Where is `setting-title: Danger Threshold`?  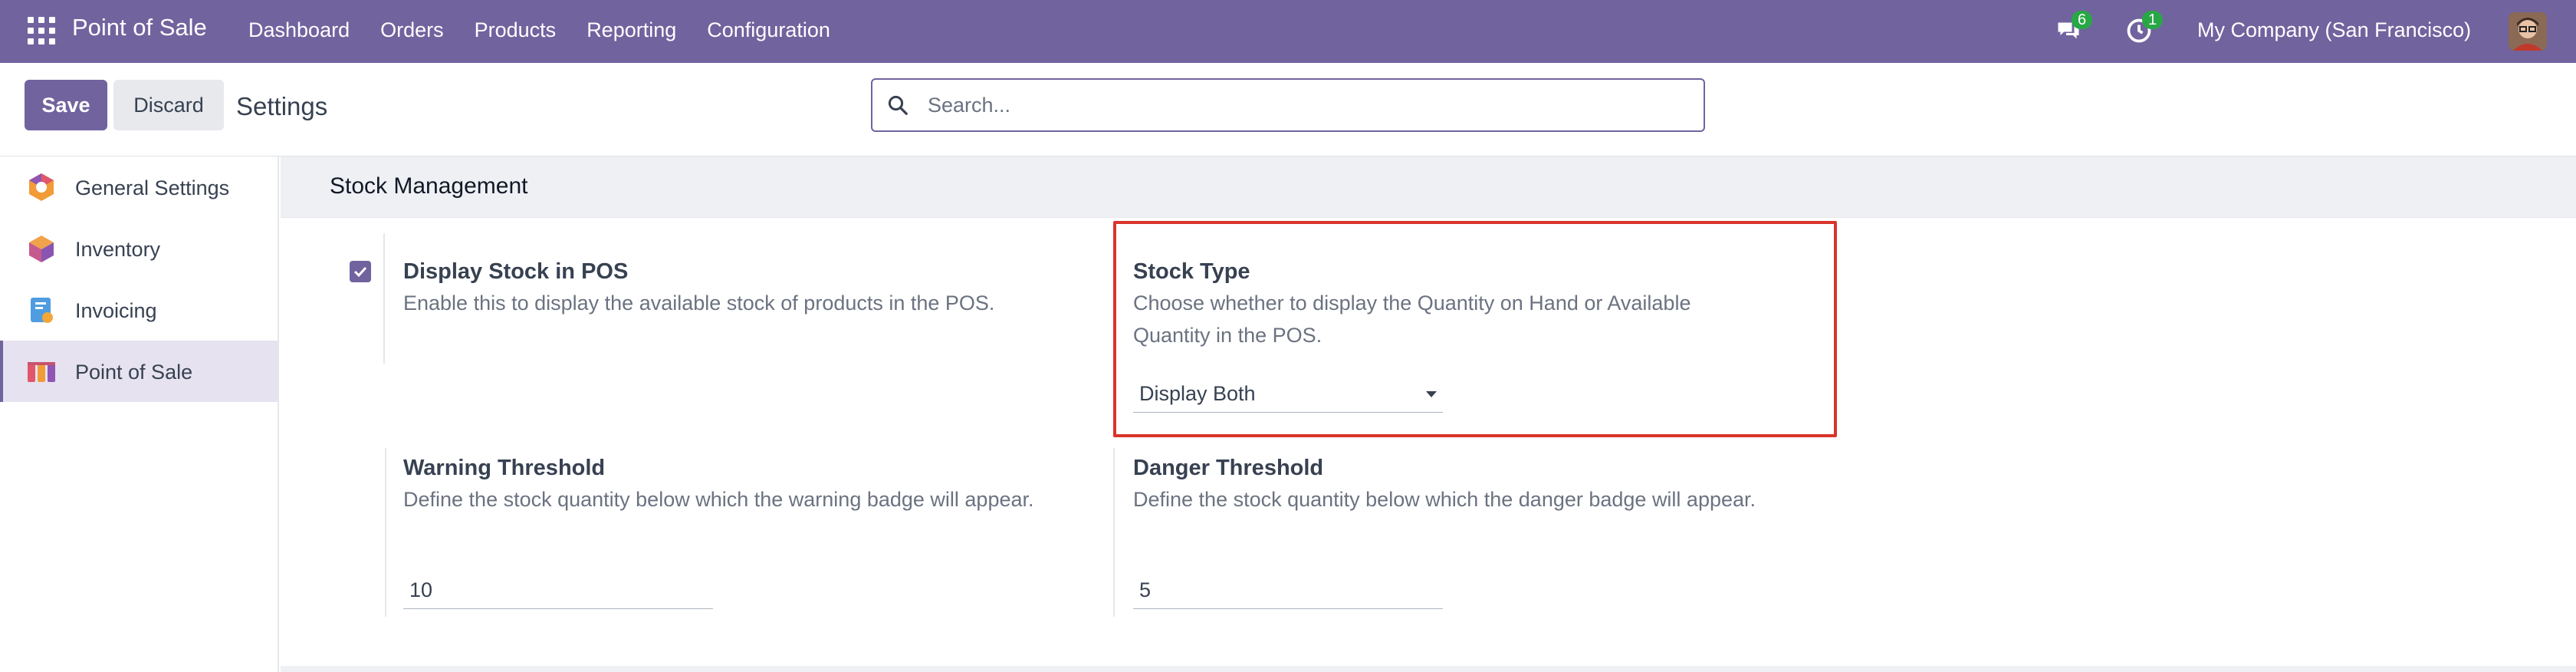 setting-title: Danger Threshold is located at coordinates (1228, 468).